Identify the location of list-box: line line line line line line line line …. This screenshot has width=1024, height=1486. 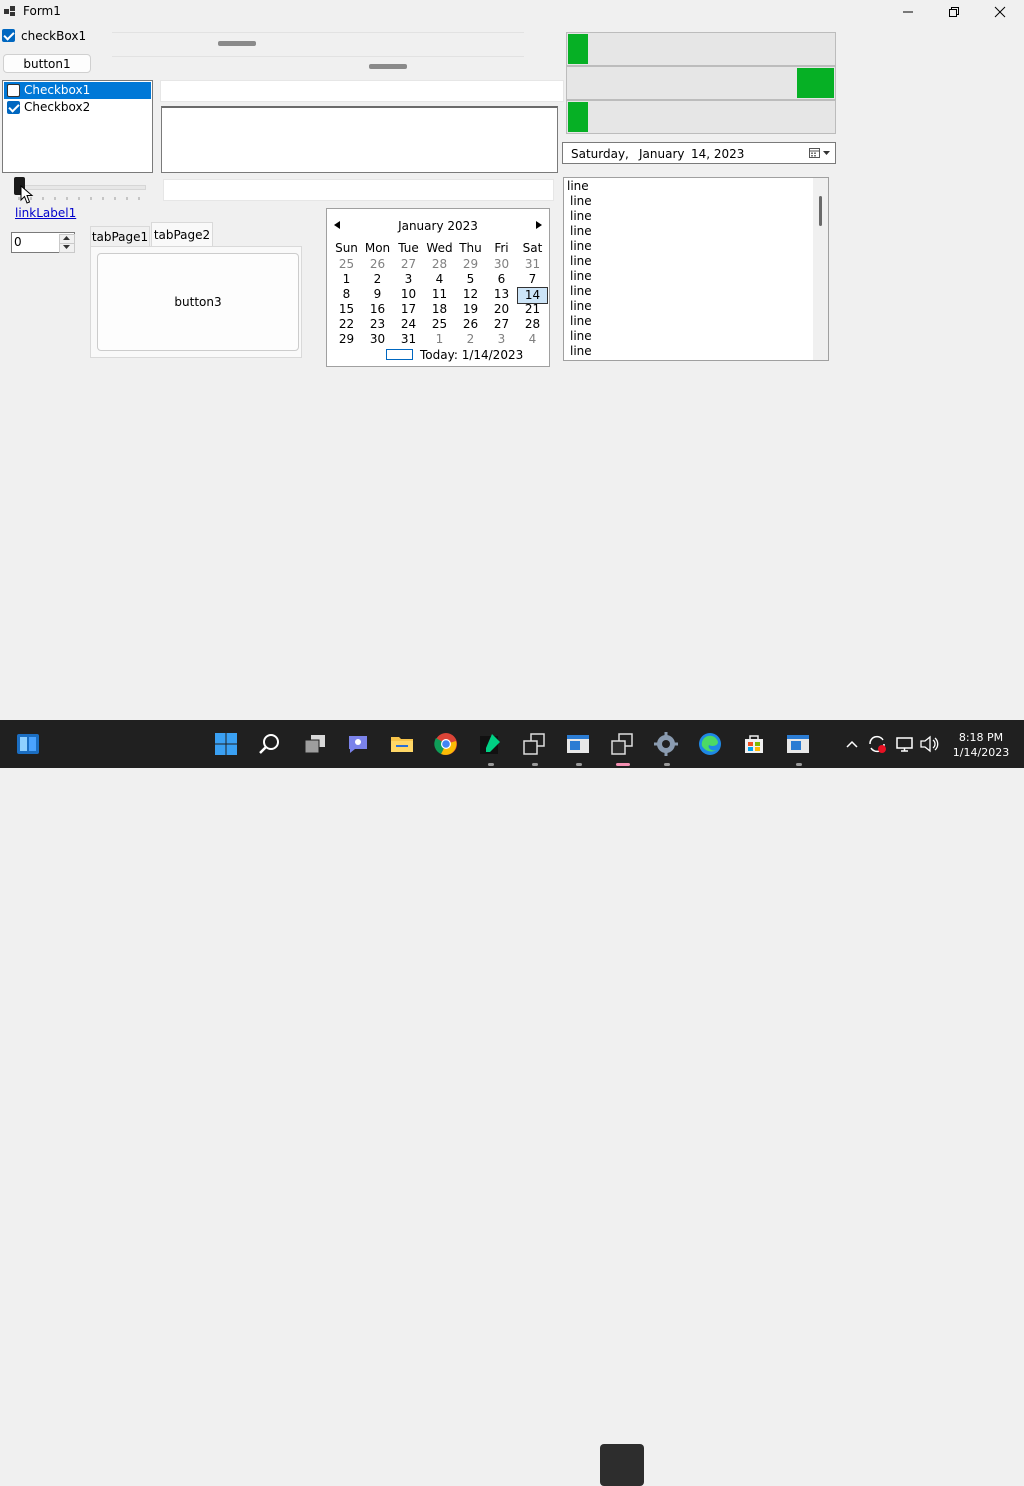
(696, 269).